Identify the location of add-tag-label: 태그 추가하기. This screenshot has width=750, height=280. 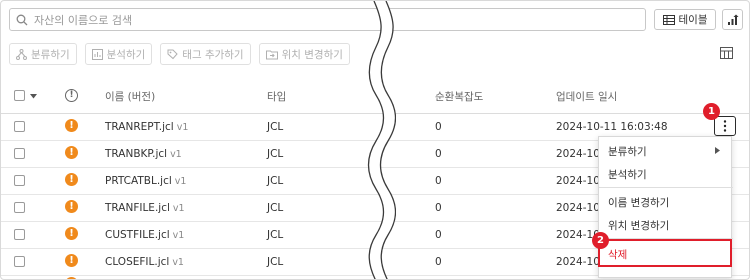
(213, 54).